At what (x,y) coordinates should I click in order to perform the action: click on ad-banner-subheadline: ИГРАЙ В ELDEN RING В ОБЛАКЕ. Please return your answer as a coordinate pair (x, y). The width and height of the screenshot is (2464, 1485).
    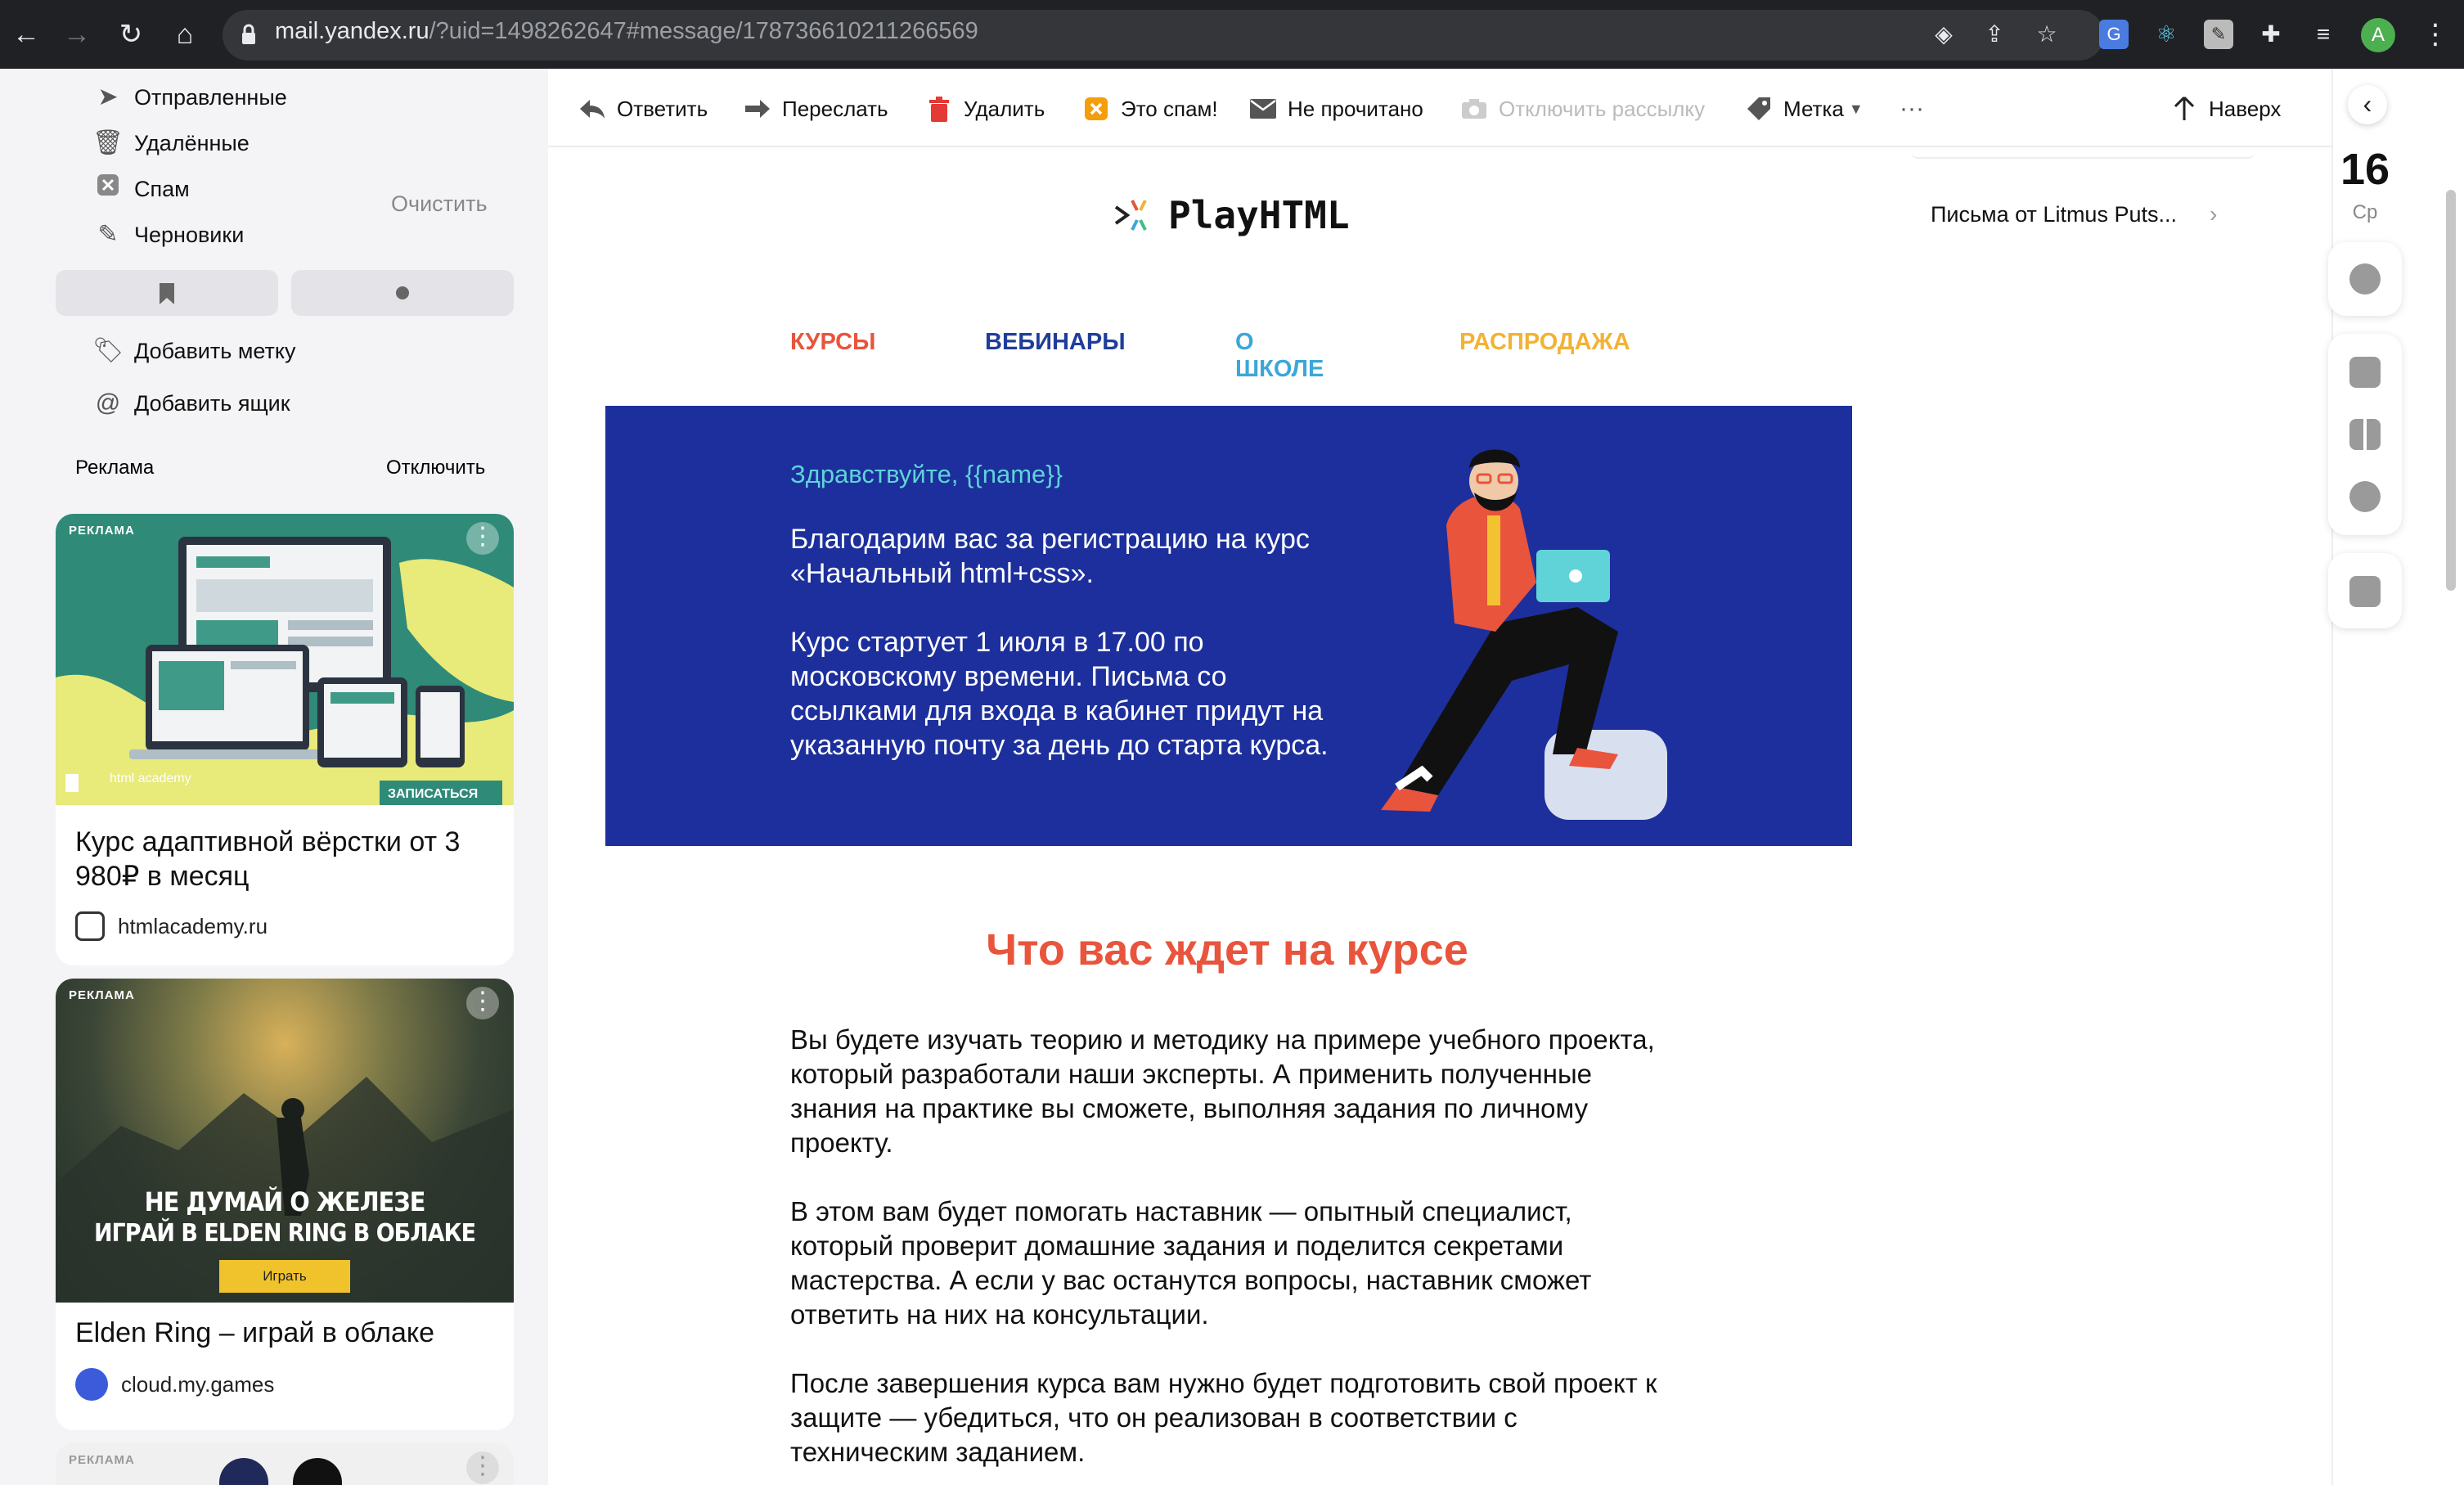
    Looking at the image, I should click on (285, 1234).